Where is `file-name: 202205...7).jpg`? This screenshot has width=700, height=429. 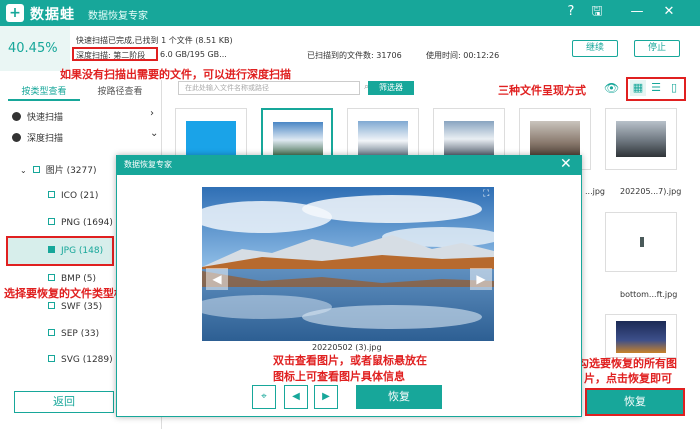 file-name: 202205...7).jpg is located at coordinates (651, 191).